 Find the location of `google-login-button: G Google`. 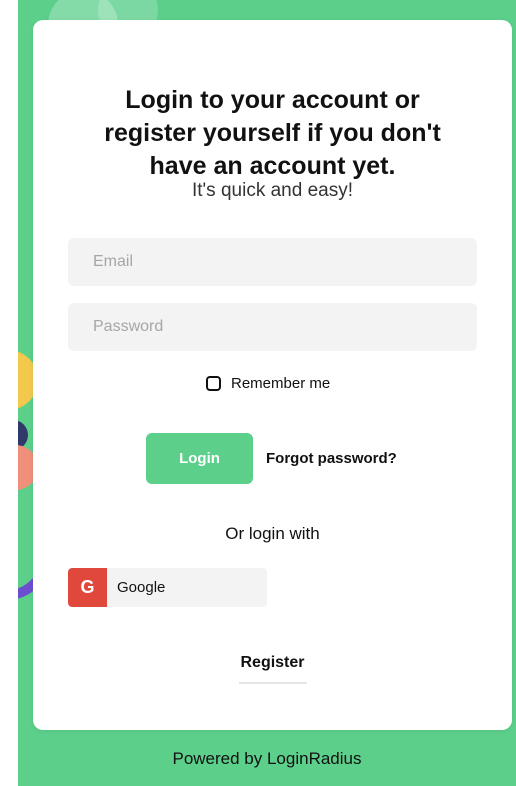

google-login-button: G Google is located at coordinates (167, 587).